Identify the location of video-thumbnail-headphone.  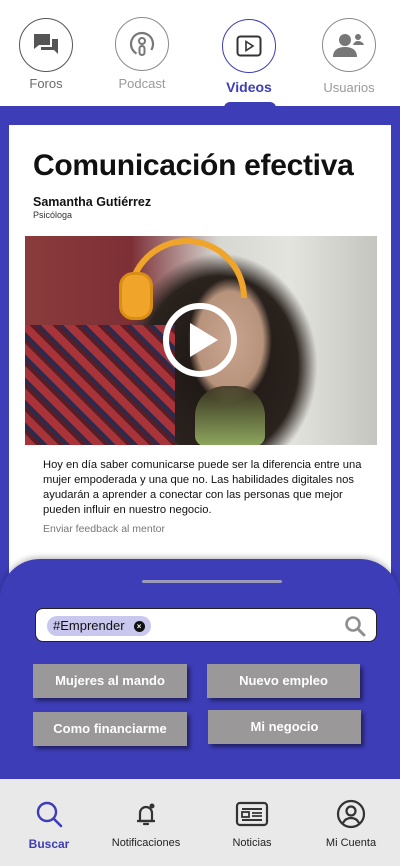
(136, 296).